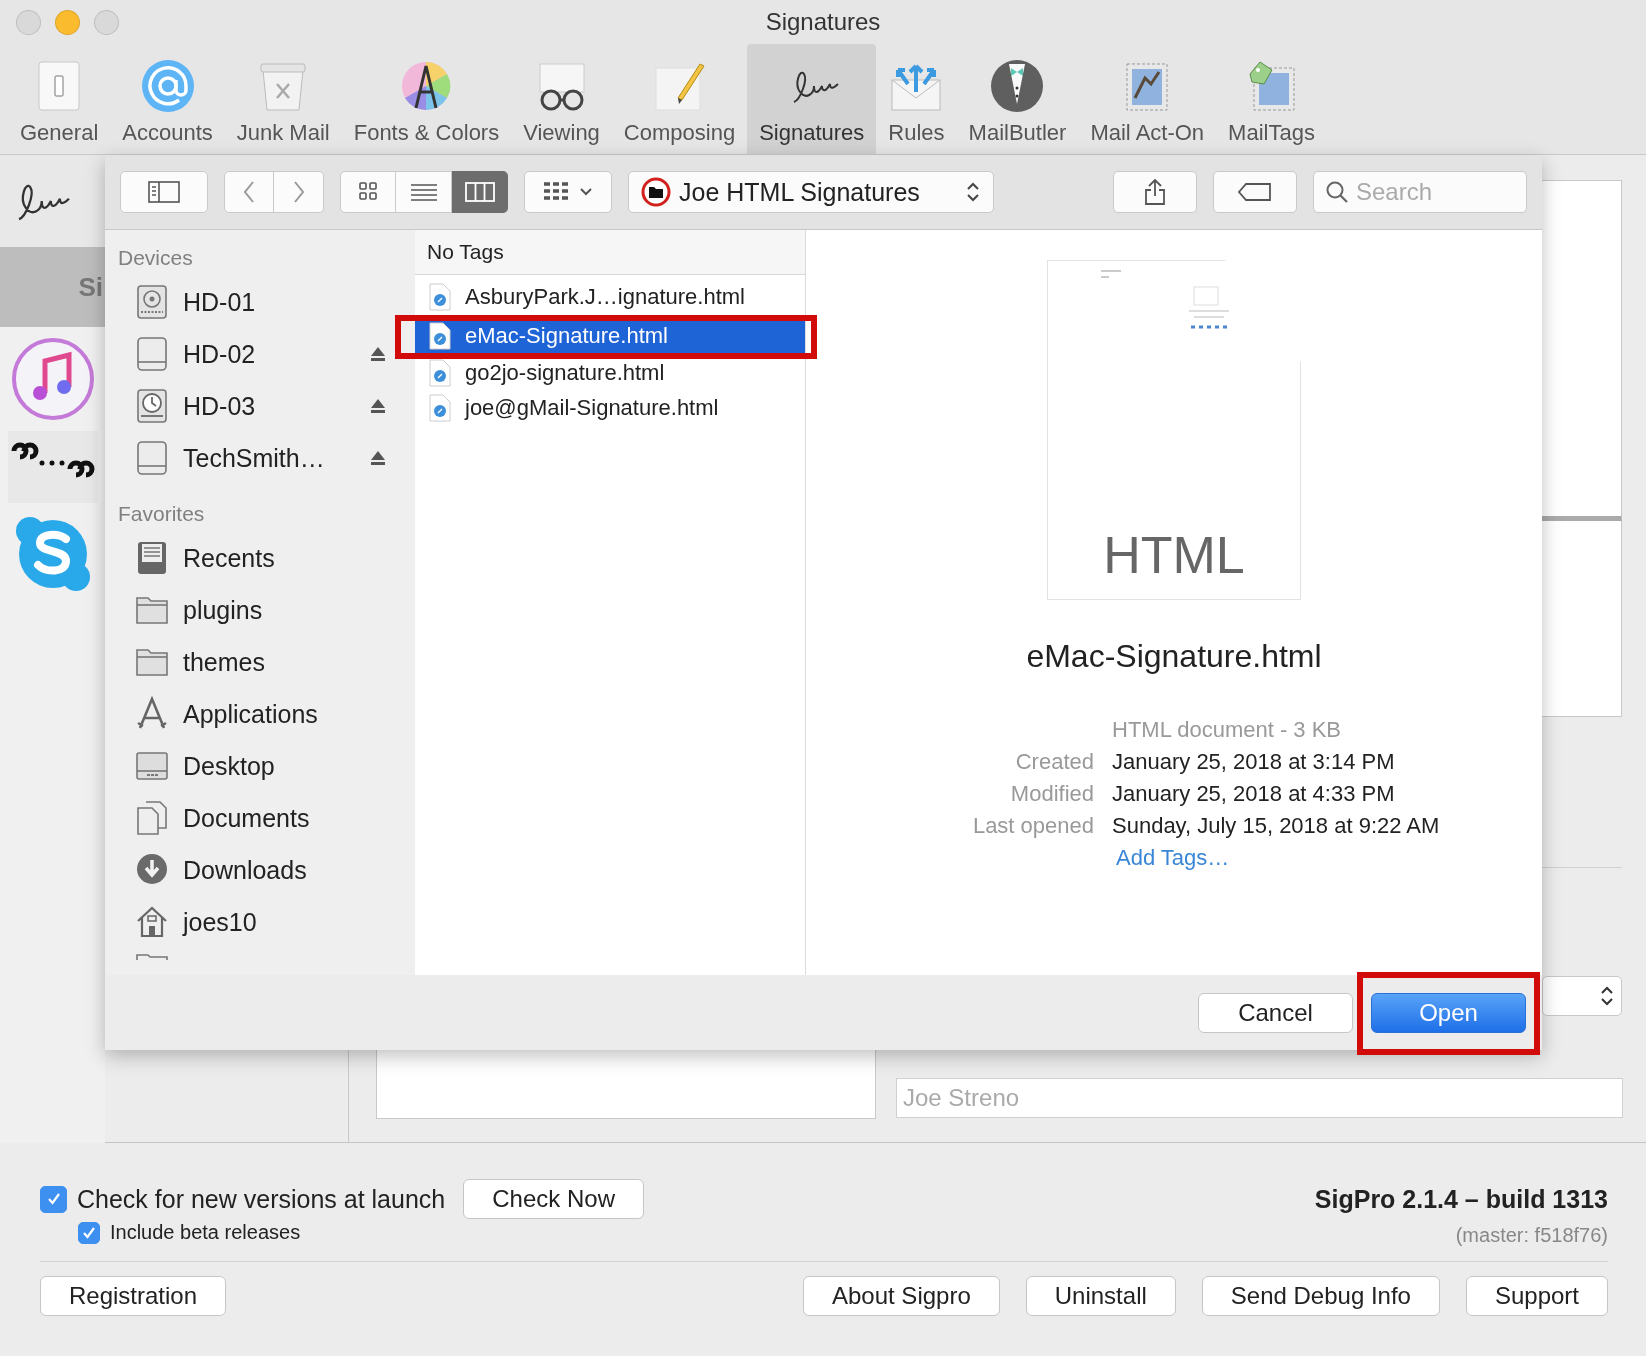 The width and height of the screenshot is (1646, 1356). Describe the element at coordinates (52, 467) in the screenshot. I see `quote-marks-icon` at that location.